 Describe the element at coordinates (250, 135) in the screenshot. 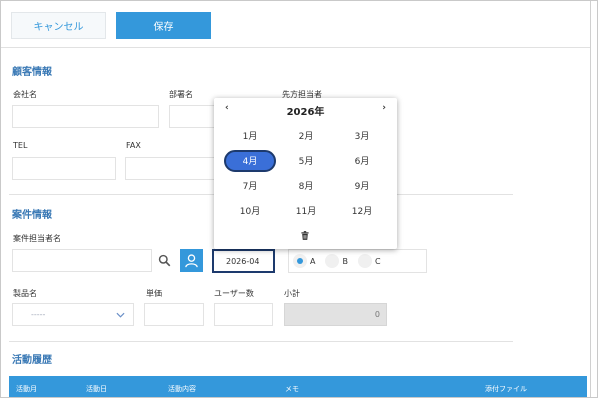

I see `month-cell: 1月` at that location.